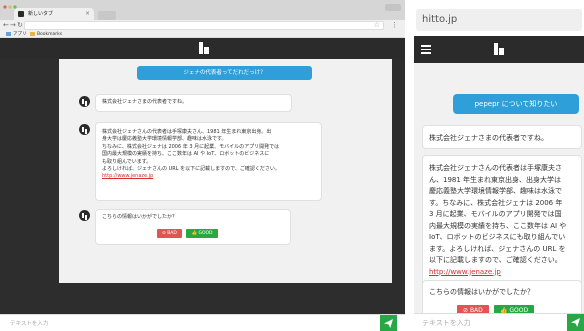  I want to click on feedback-question: こちらの情報はいかがでしたか？, so click(140, 217).